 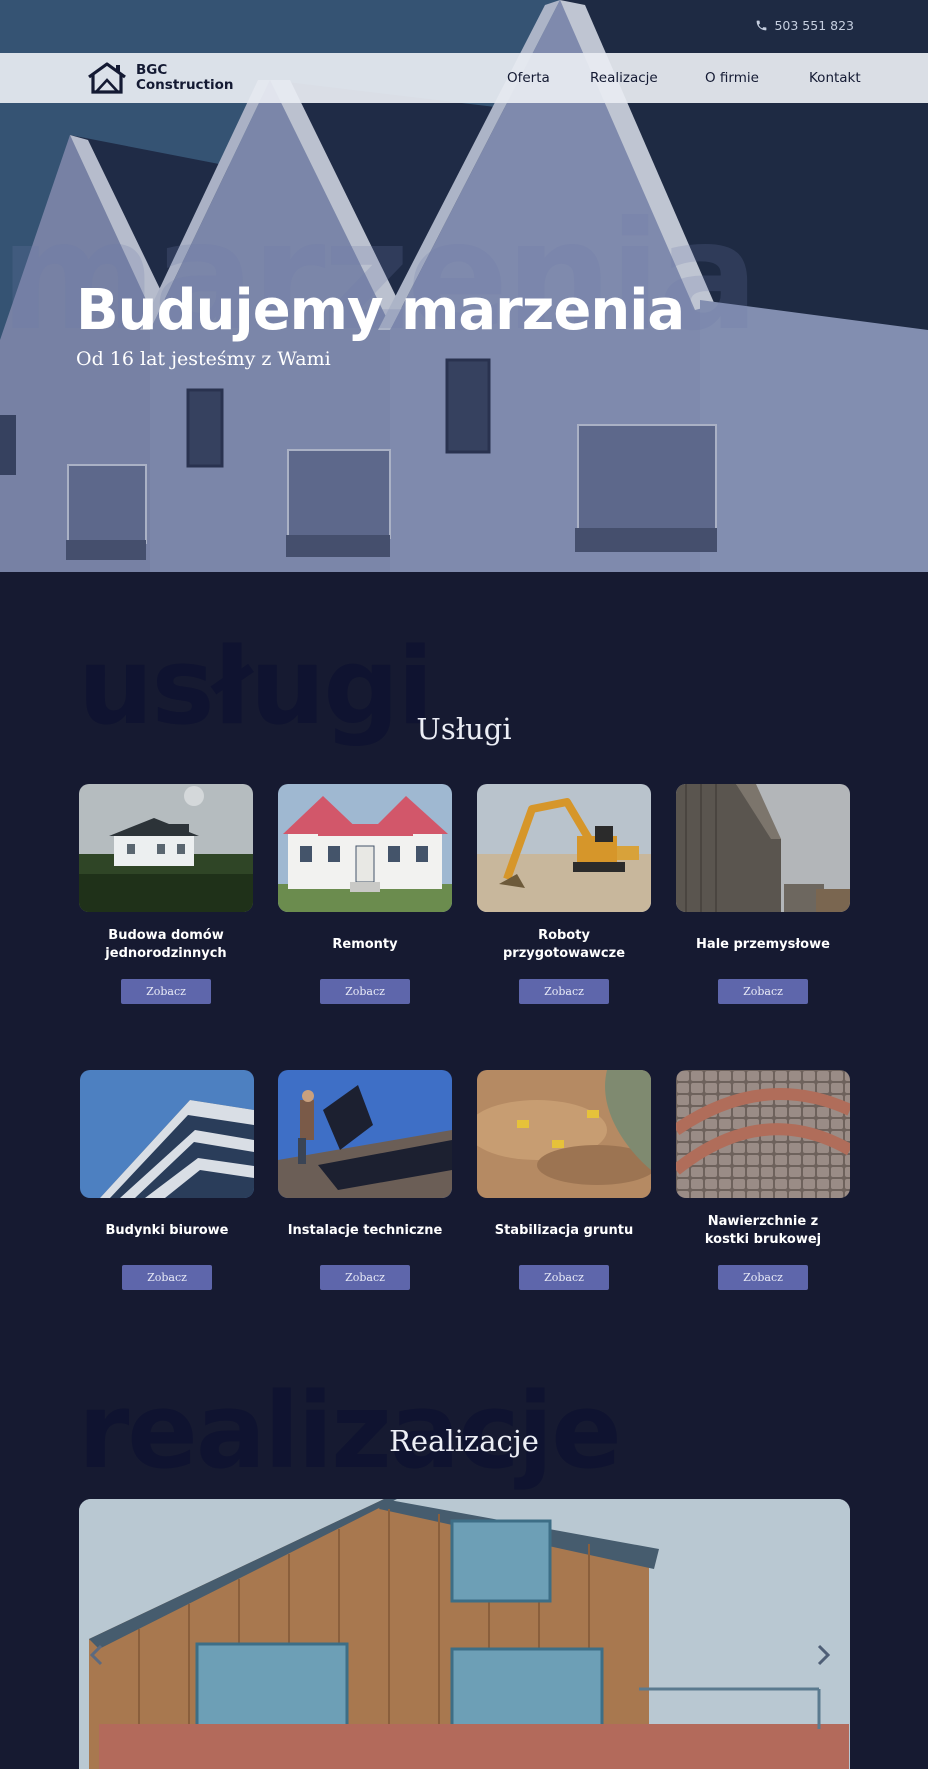 I want to click on service-card: Budynki biurowe Zobacz, so click(x=167, y=1180).